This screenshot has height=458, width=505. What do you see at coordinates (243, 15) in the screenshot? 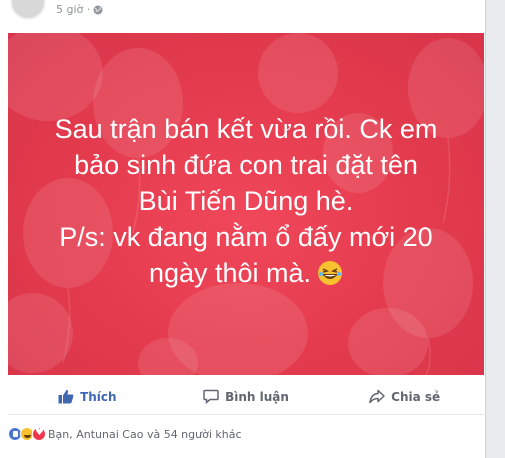
I see `post-header: 5 giờ ·` at bounding box center [243, 15].